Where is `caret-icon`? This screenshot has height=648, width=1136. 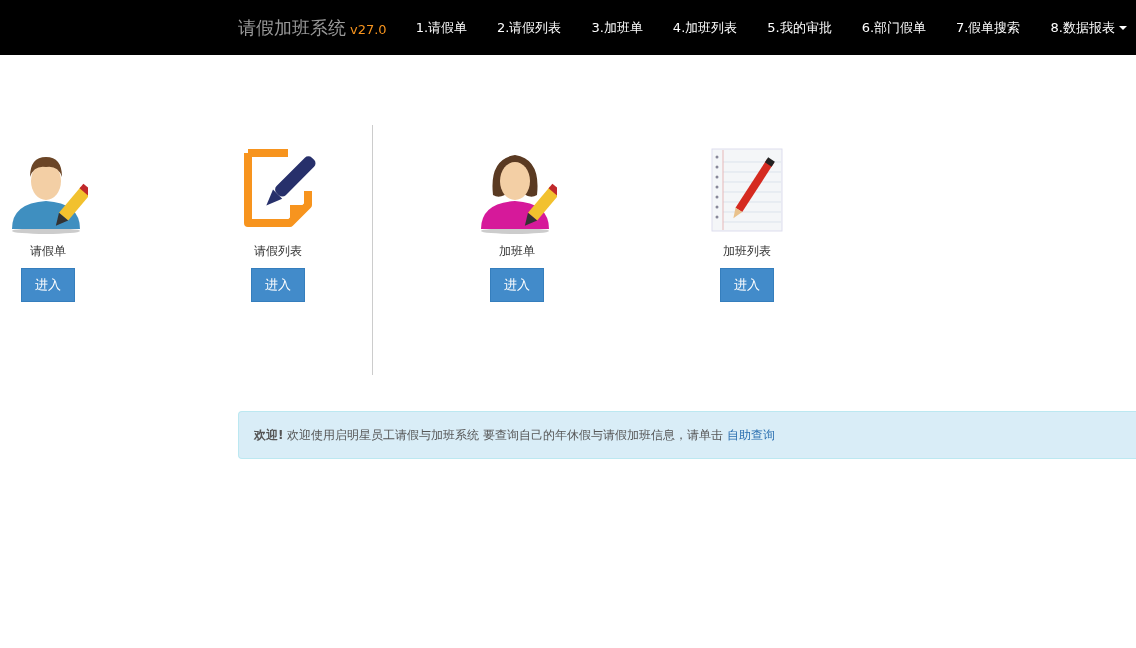 caret-icon is located at coordinates (1122, 27).